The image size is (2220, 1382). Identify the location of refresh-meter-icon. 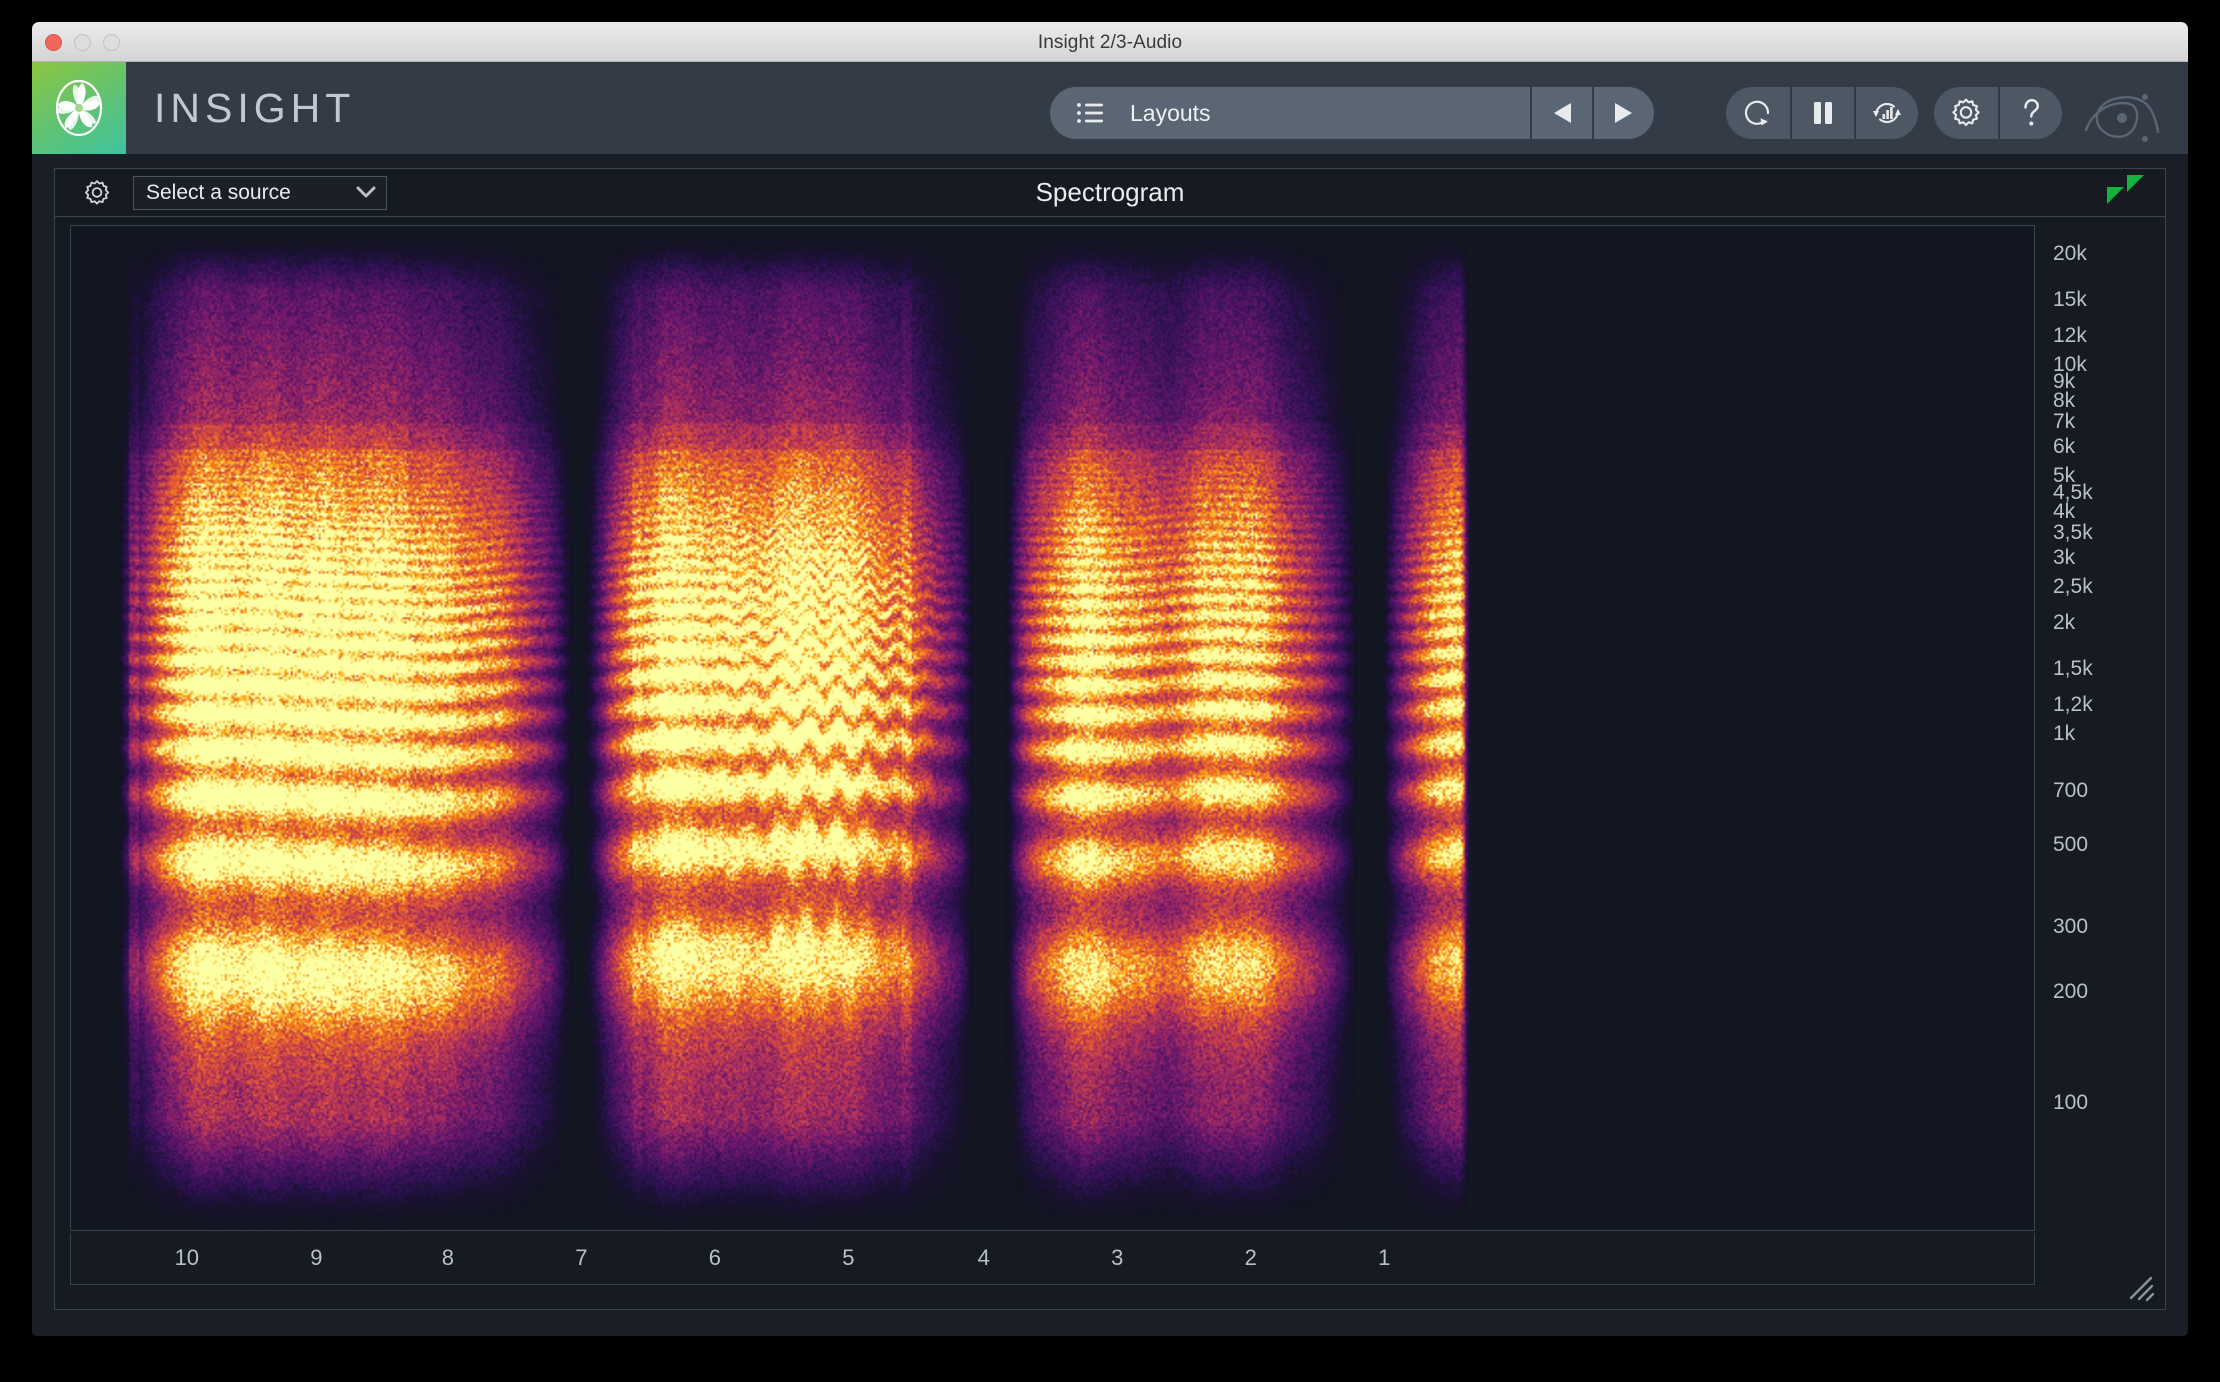
(1887, 113).